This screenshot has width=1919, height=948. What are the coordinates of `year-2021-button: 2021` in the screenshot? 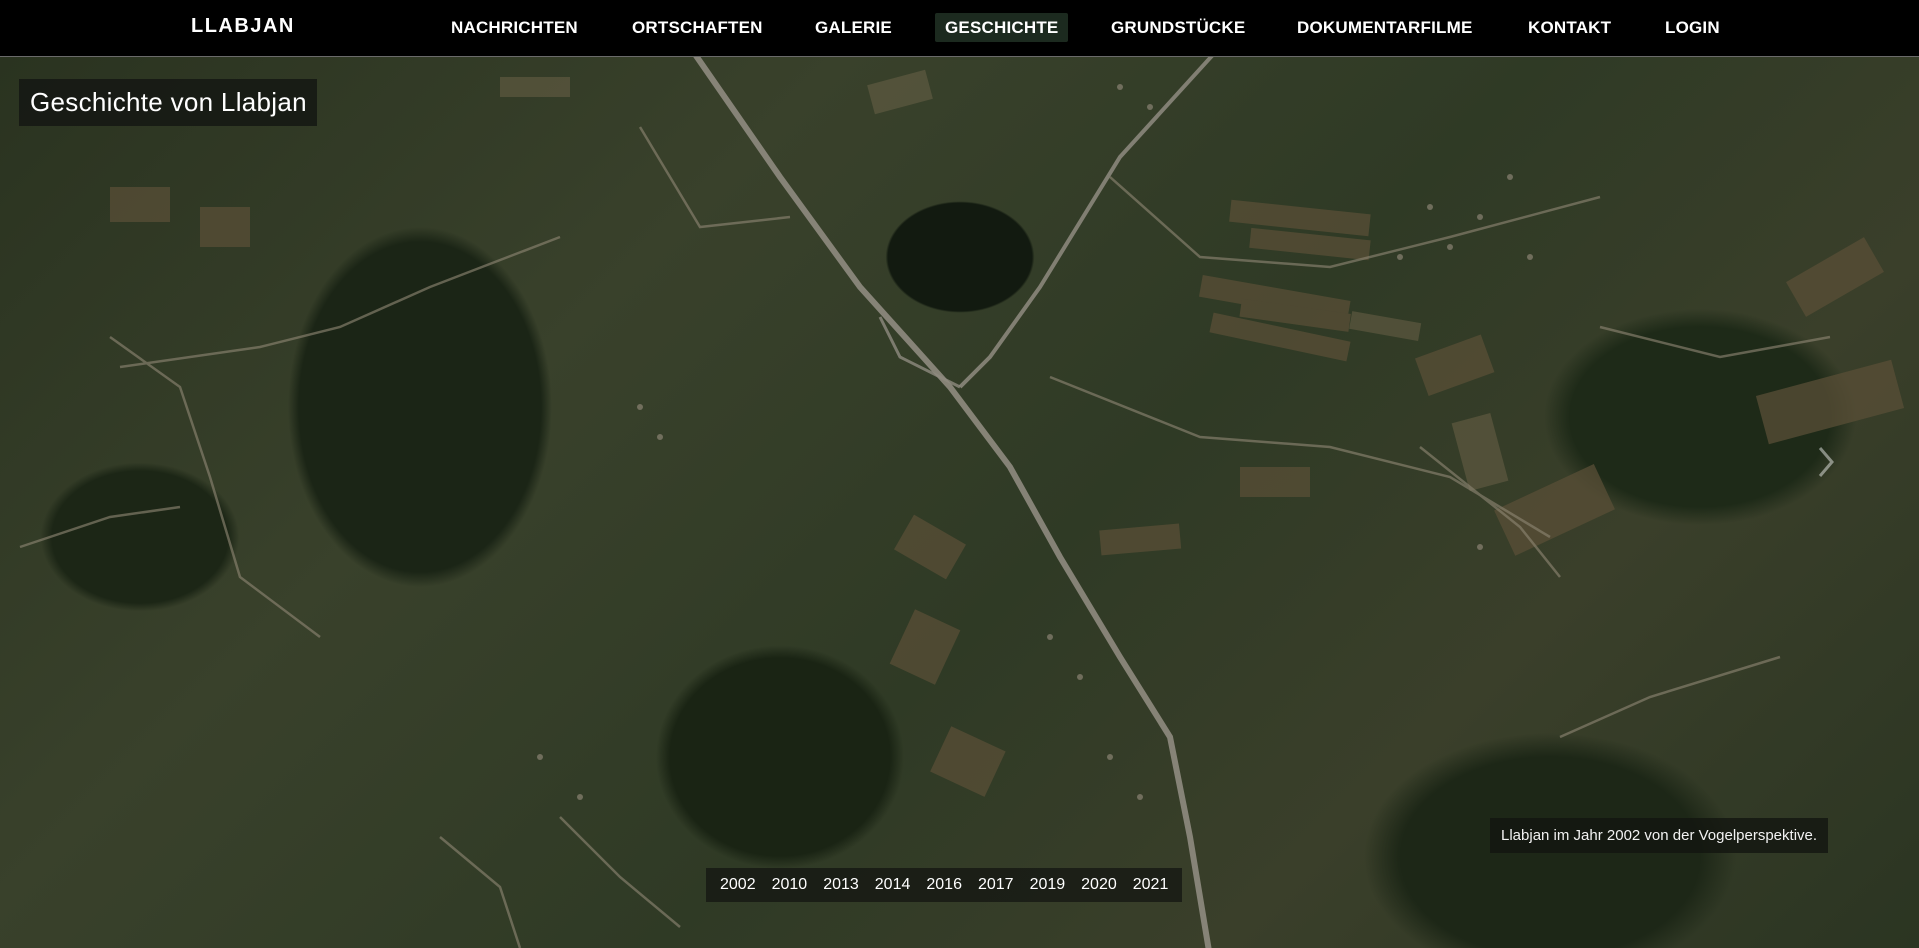 It's located at (1151, 885).